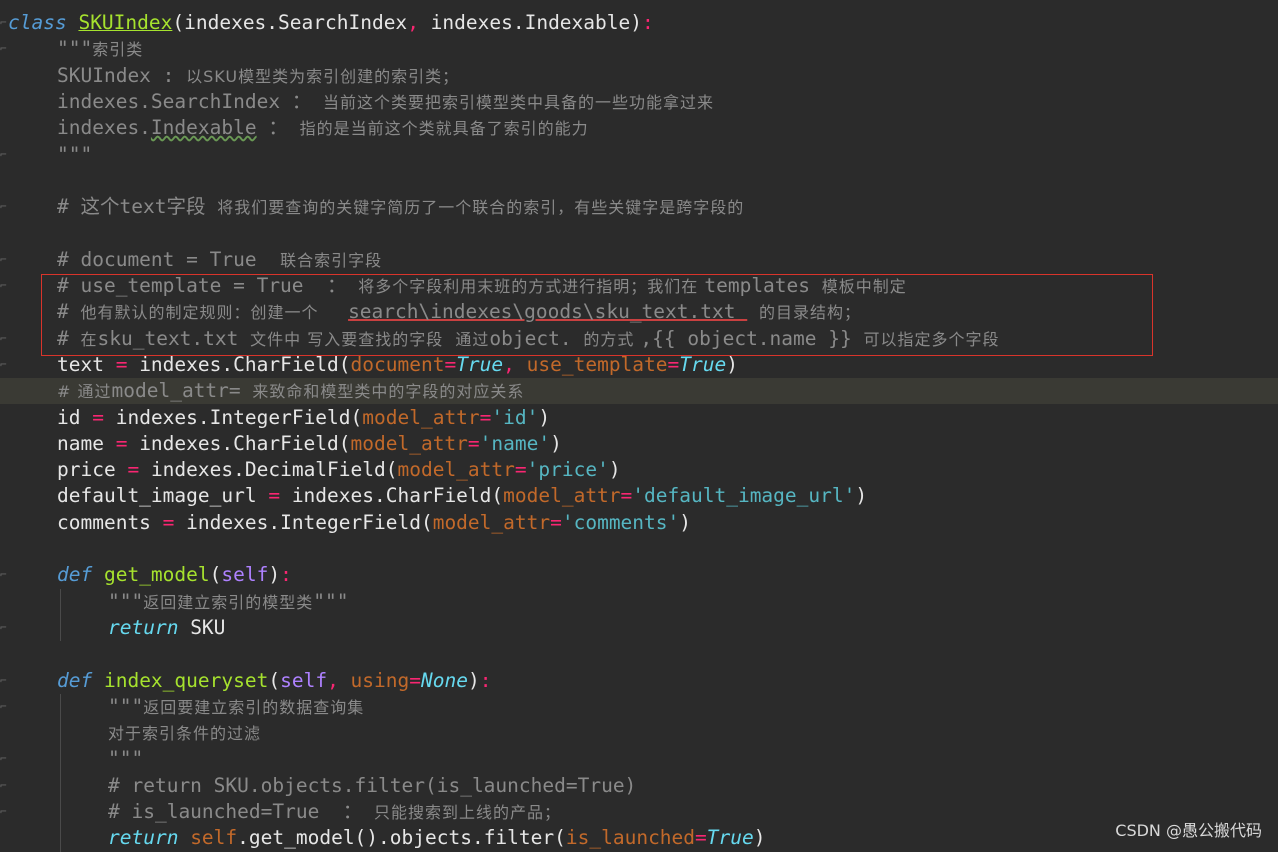 Image resolution: width=1278 pixels, height=852 pixels. Describe the element at coordinates (125, 22) in the screenshot. I see `code-token: SKUIndex` at that location.